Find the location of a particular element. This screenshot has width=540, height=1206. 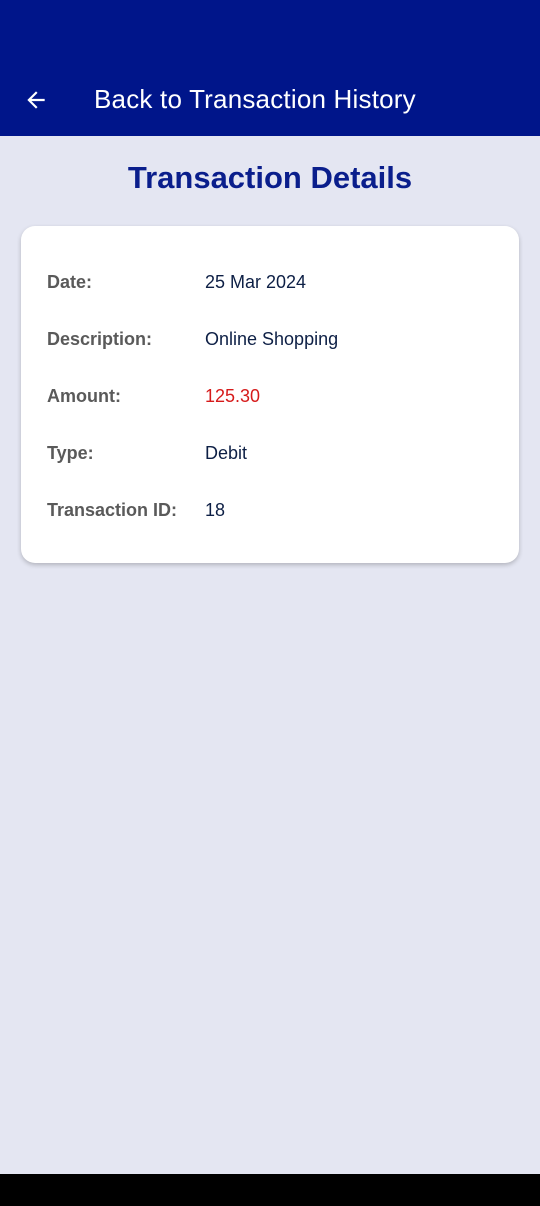

date-value: 25 Mar 2024 is located at coordinates (256, 281).